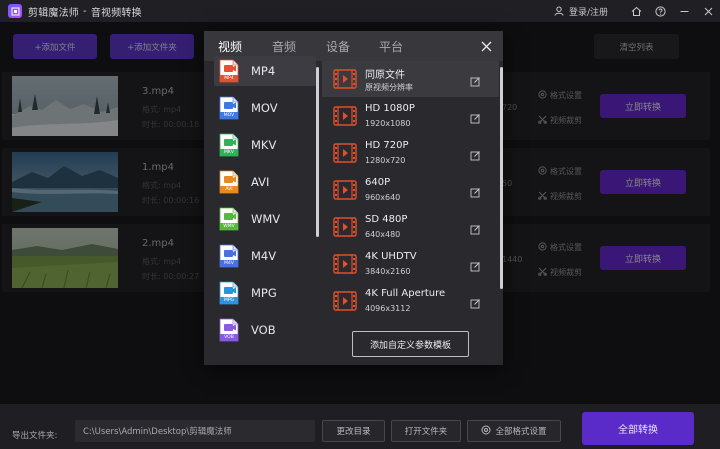  I want to click on preset-resolution: 1920x1080, so click(388, 123).